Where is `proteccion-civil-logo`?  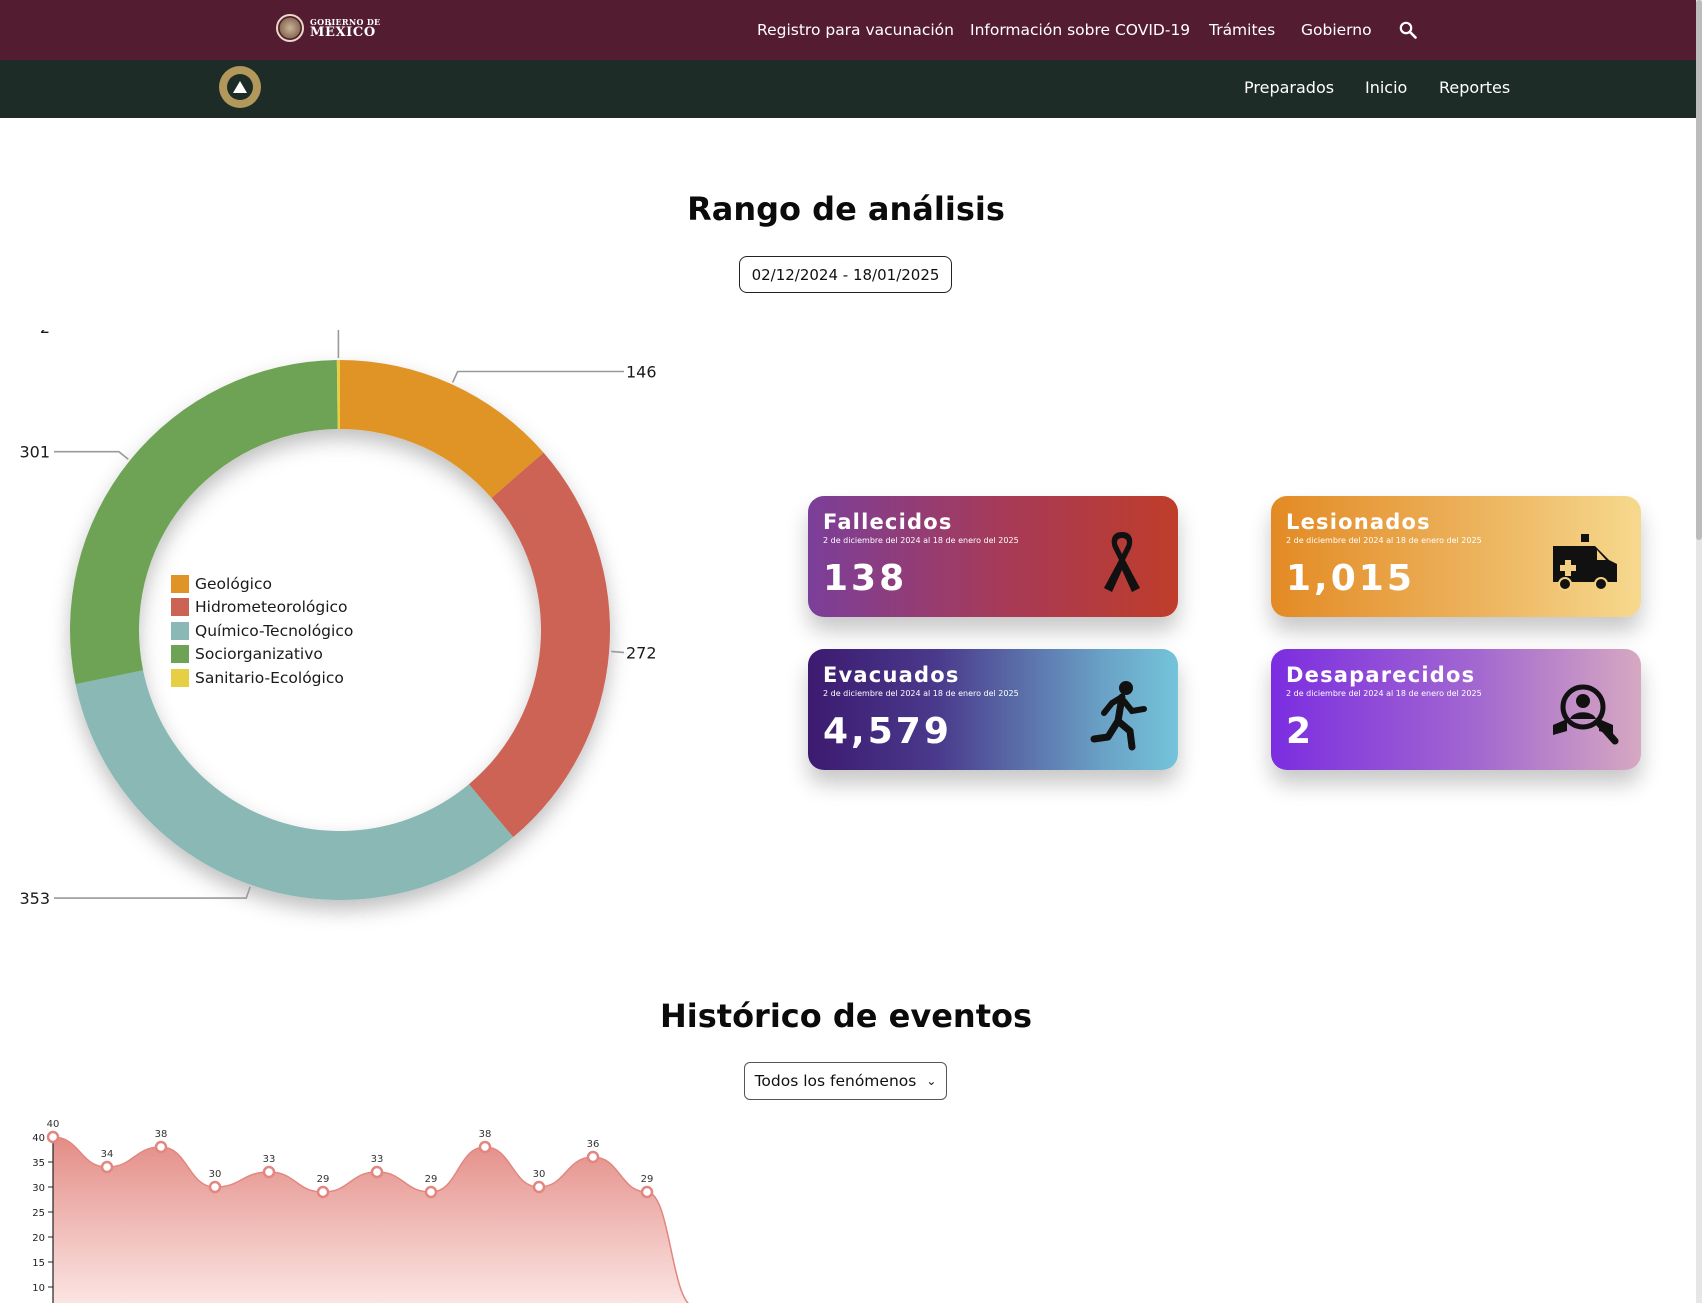
proteccion-civil-logo is located at coordinates (240, 87).